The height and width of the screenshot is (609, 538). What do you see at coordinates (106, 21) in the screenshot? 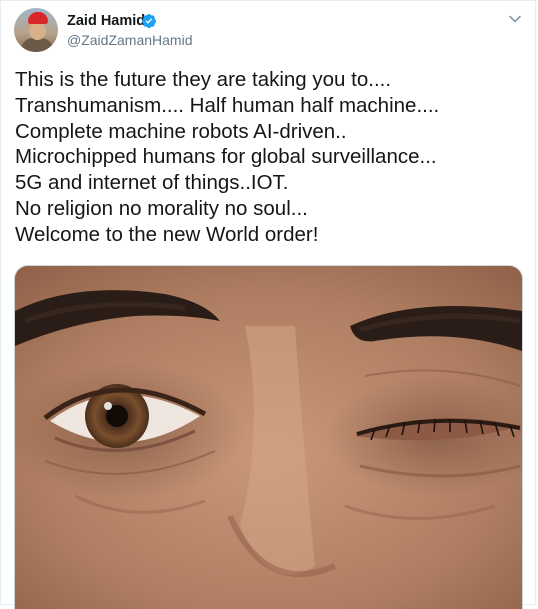
I see `author-display-name: Zaid Hamid` at bounding box center [106, 21].